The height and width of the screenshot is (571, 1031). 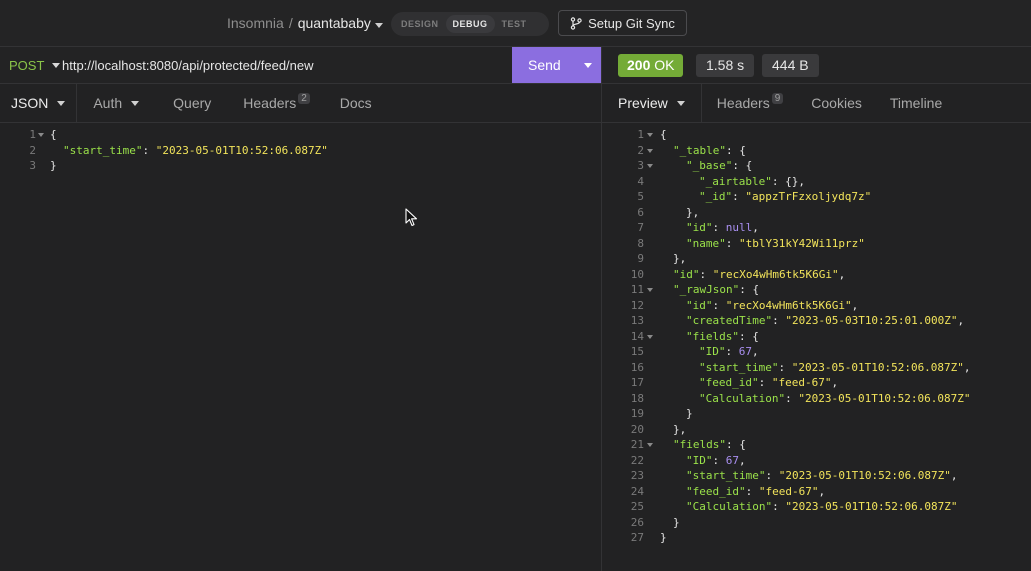 I want to click on code-token: "_table", so click(x=699, y=150).